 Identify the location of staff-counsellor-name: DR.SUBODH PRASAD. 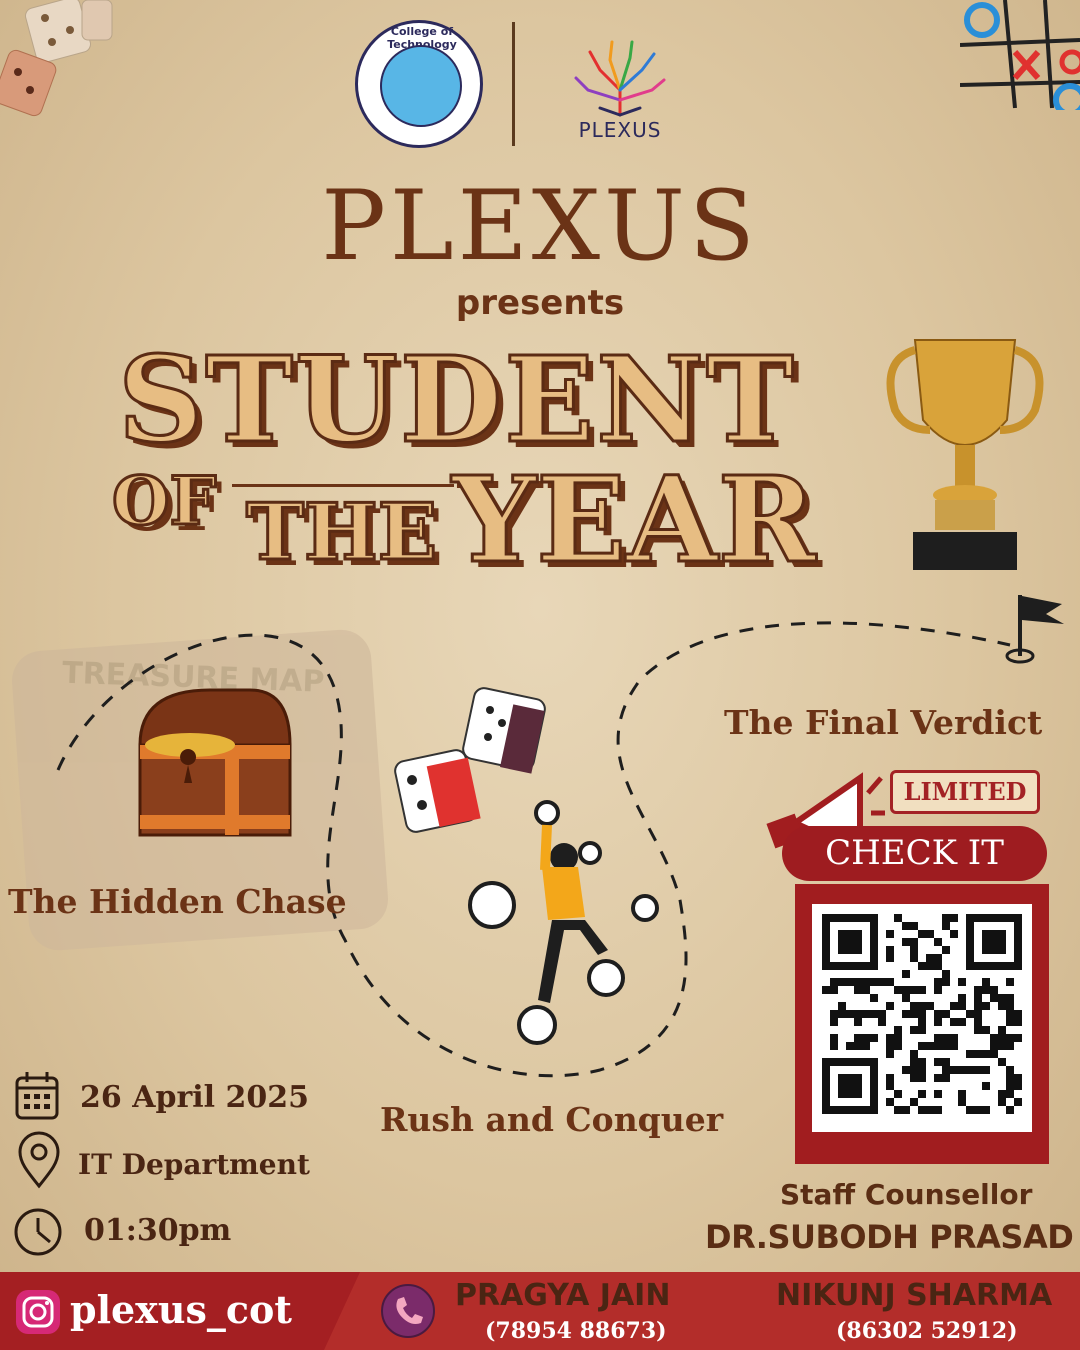
(889, 1237).